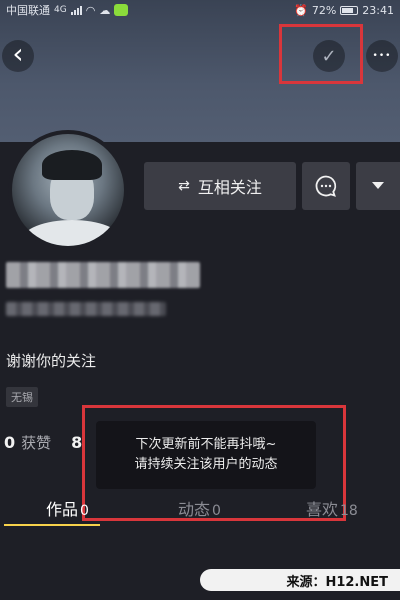 This screenshot has width=400, height=600. I want to click on back-button: ‹, so click(18, 56).